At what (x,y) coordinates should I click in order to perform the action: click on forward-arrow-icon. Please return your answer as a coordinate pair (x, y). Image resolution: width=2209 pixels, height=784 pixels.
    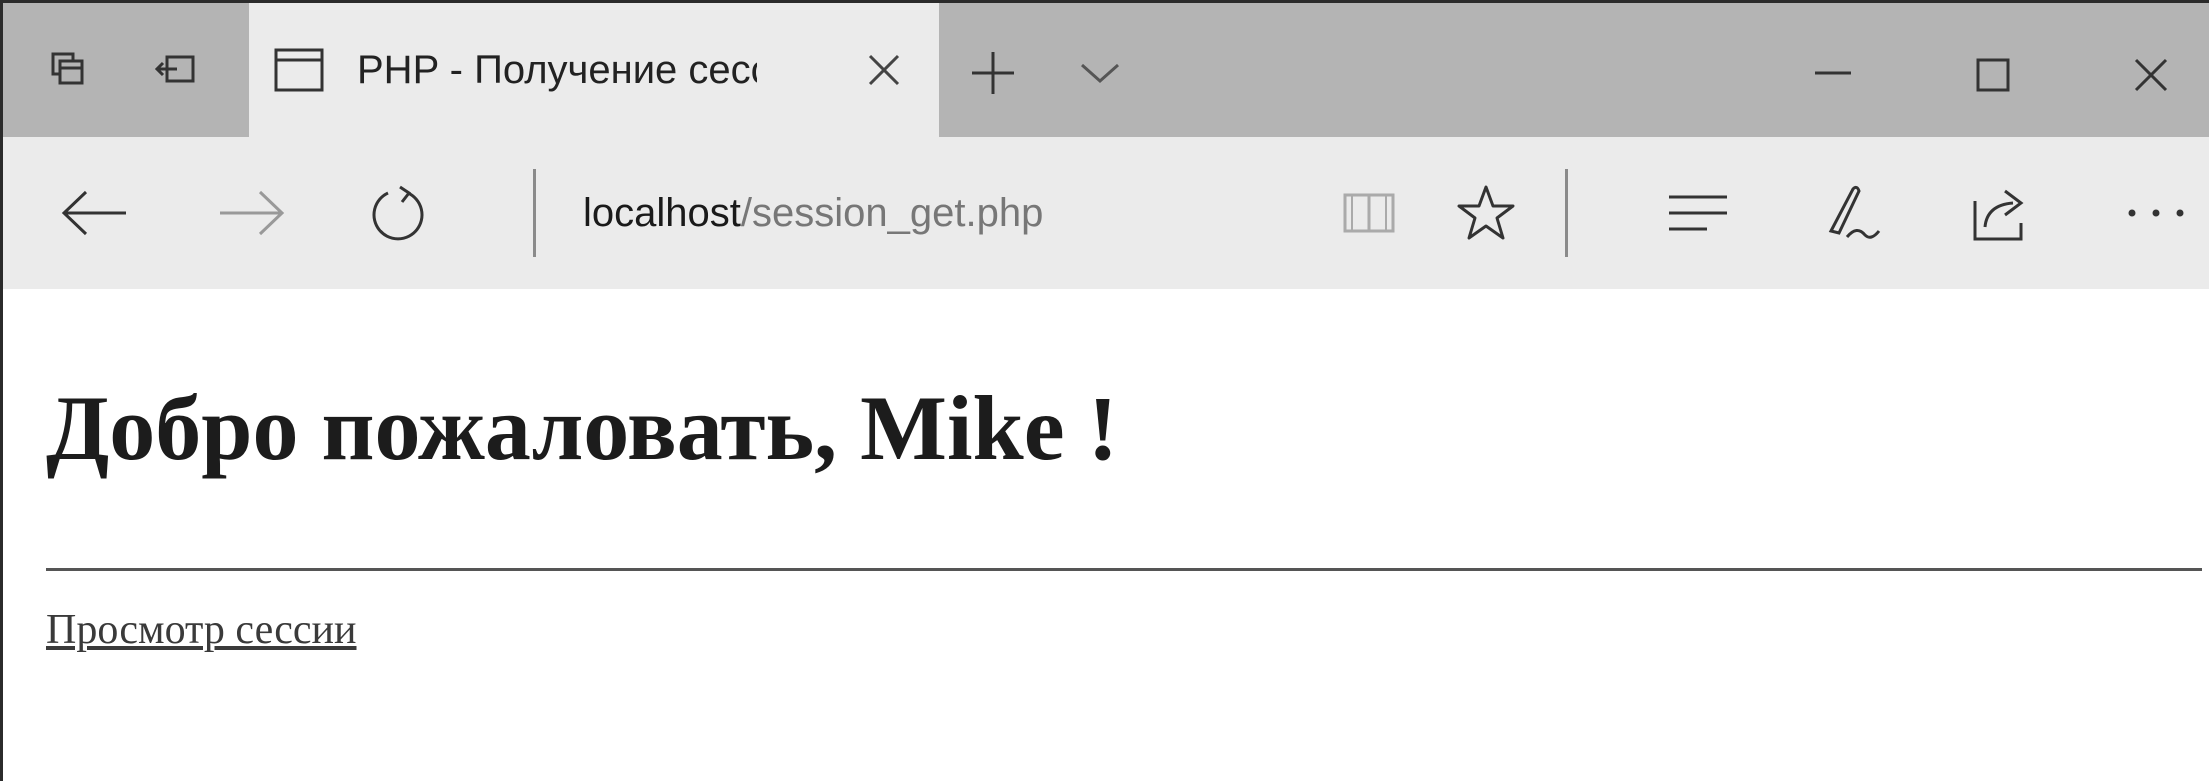
    Looking at the image, I should click on (251, 213).